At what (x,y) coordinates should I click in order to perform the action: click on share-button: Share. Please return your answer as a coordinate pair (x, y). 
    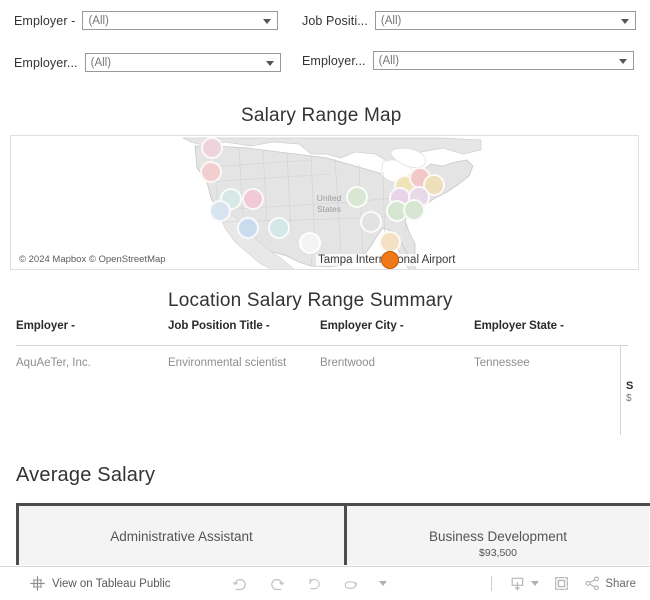
    Looking at the image, I should click on (610, 583).